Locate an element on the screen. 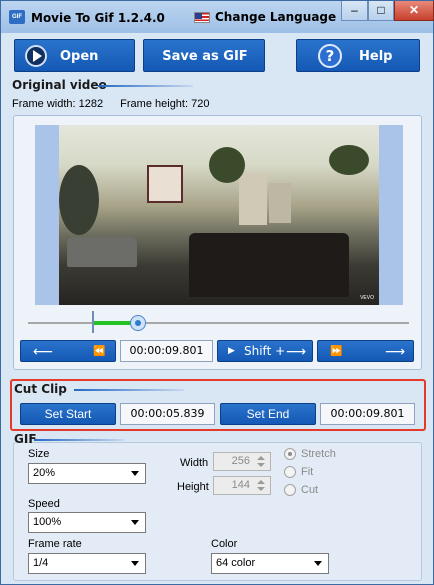  left-arrow-icon: ⟵ is located at coordinates (43, 352).